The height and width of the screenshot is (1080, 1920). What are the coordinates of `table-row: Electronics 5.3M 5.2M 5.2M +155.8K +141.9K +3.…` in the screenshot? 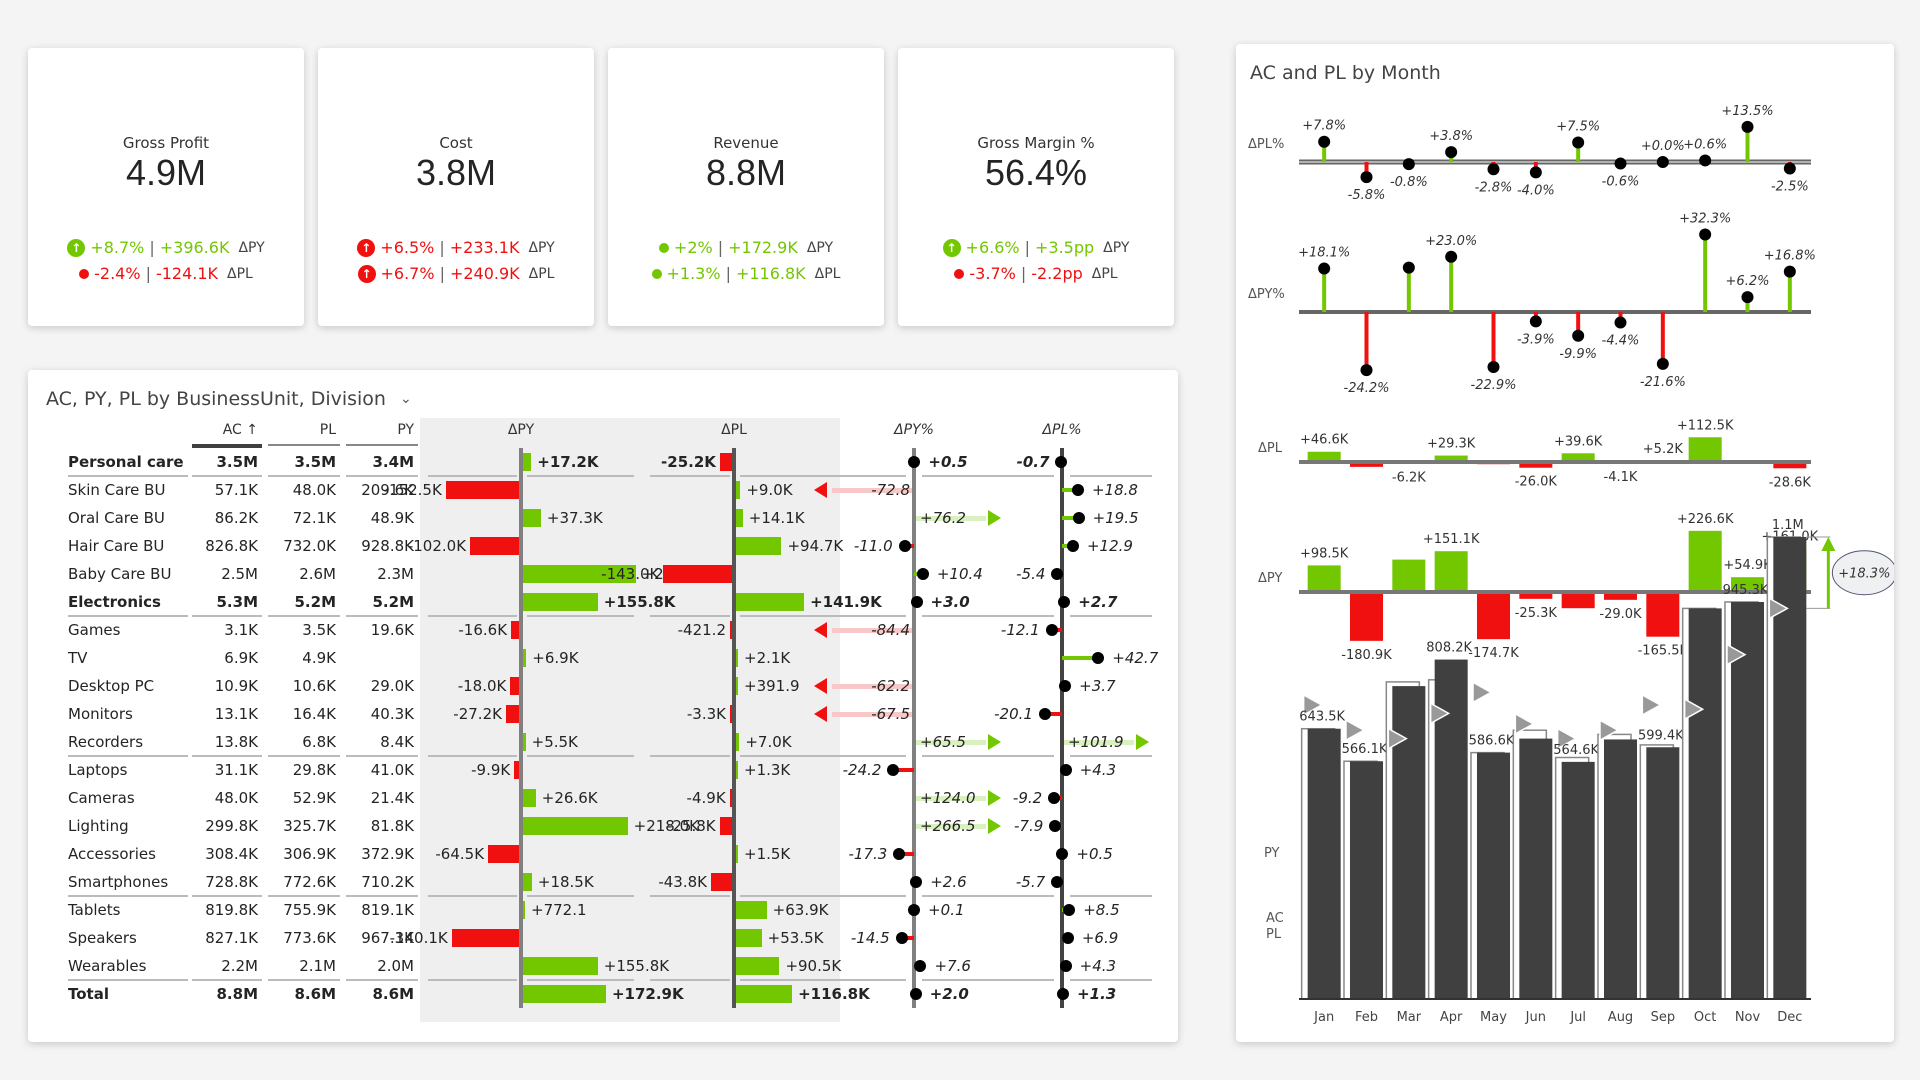 It's located at (603, 602).